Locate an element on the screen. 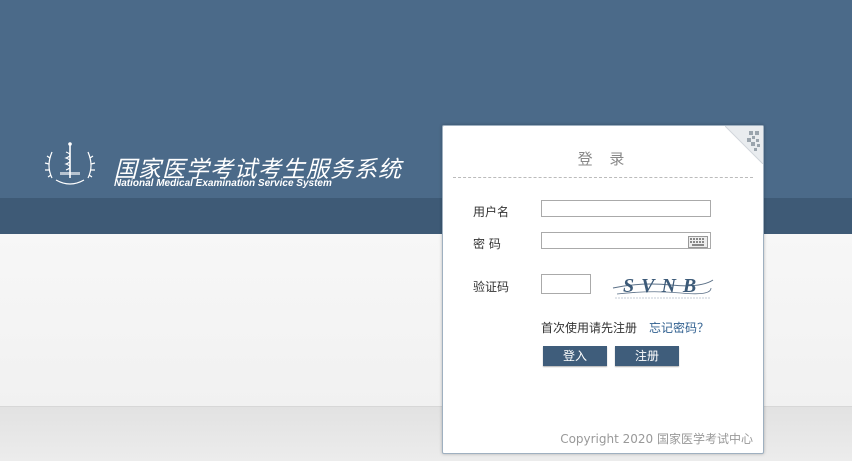 This screenshot has height=461, width=852. username-input is located at coordinates (626, 208).